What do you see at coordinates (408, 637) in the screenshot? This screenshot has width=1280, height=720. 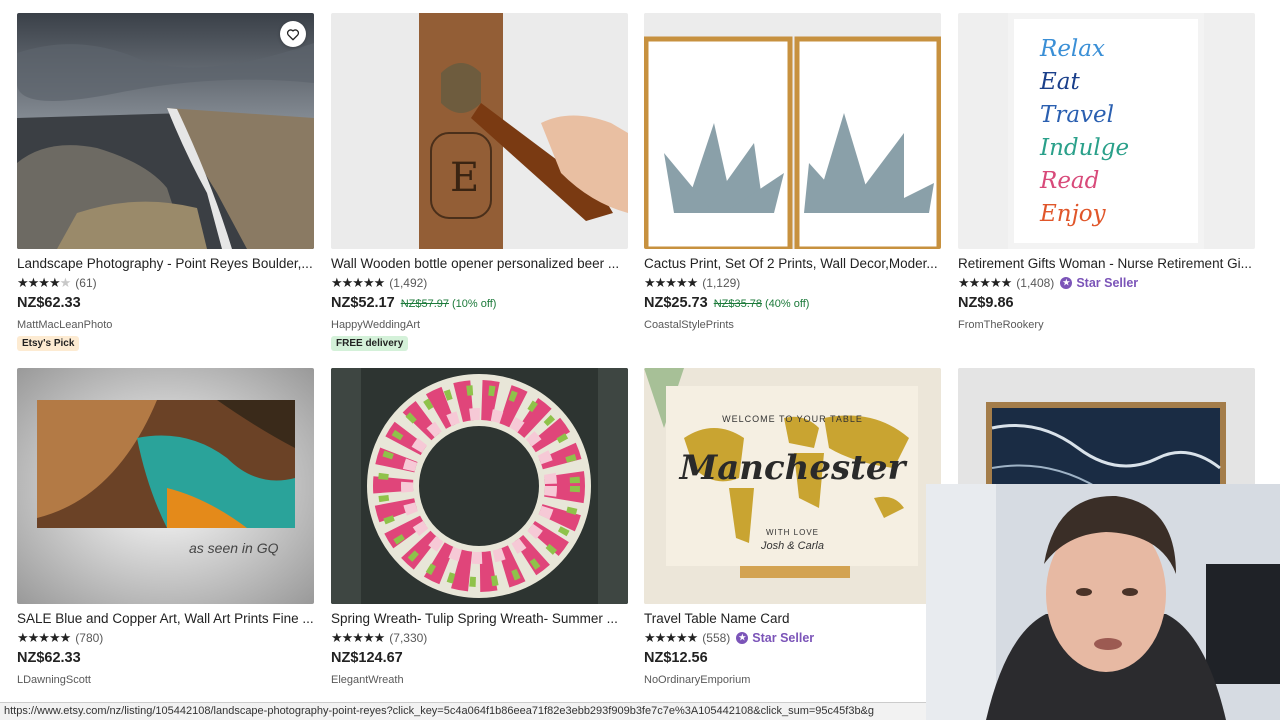 I see `review-count: (7,330)` at bounding box center [408, 637].